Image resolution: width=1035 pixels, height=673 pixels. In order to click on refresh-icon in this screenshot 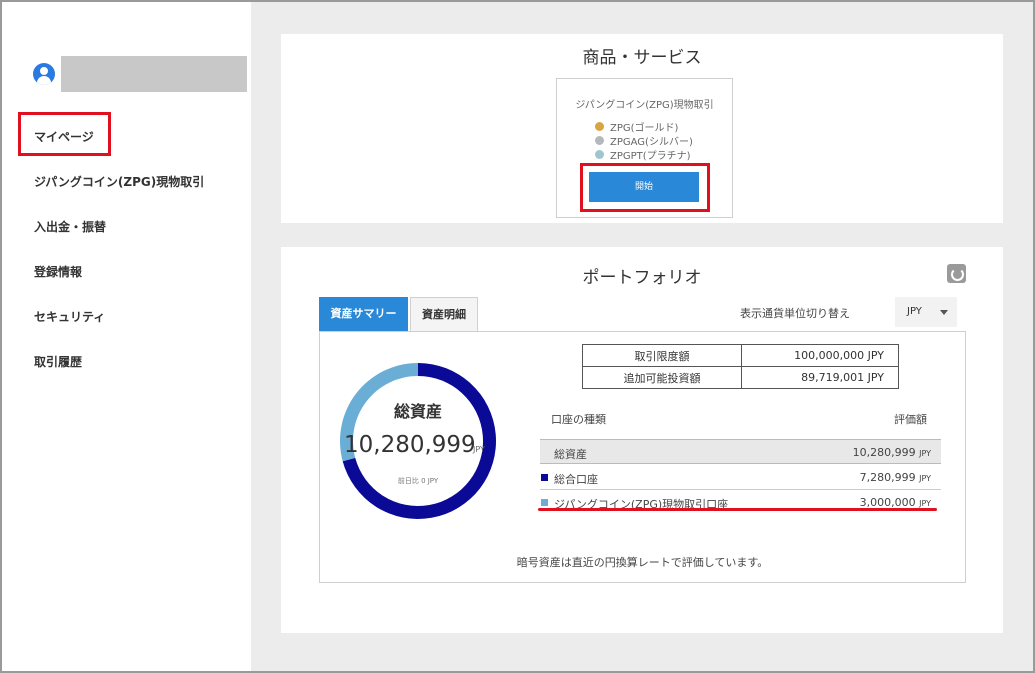, I will do `click(956, 273)`.